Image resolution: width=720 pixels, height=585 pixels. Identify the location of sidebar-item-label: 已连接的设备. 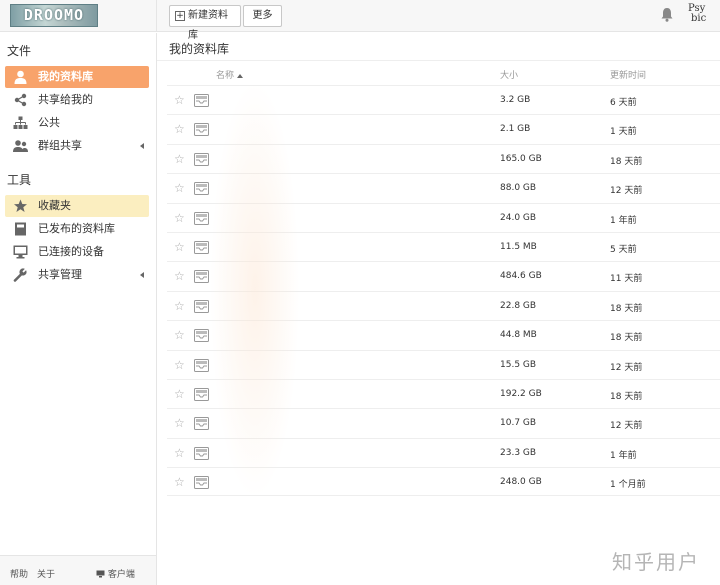
(71, 251).